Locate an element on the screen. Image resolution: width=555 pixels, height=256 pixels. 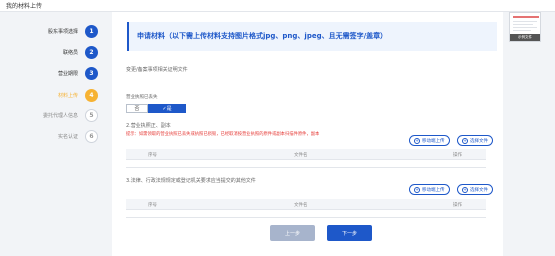
step-number: 5 is located at coordinates (91, 115).